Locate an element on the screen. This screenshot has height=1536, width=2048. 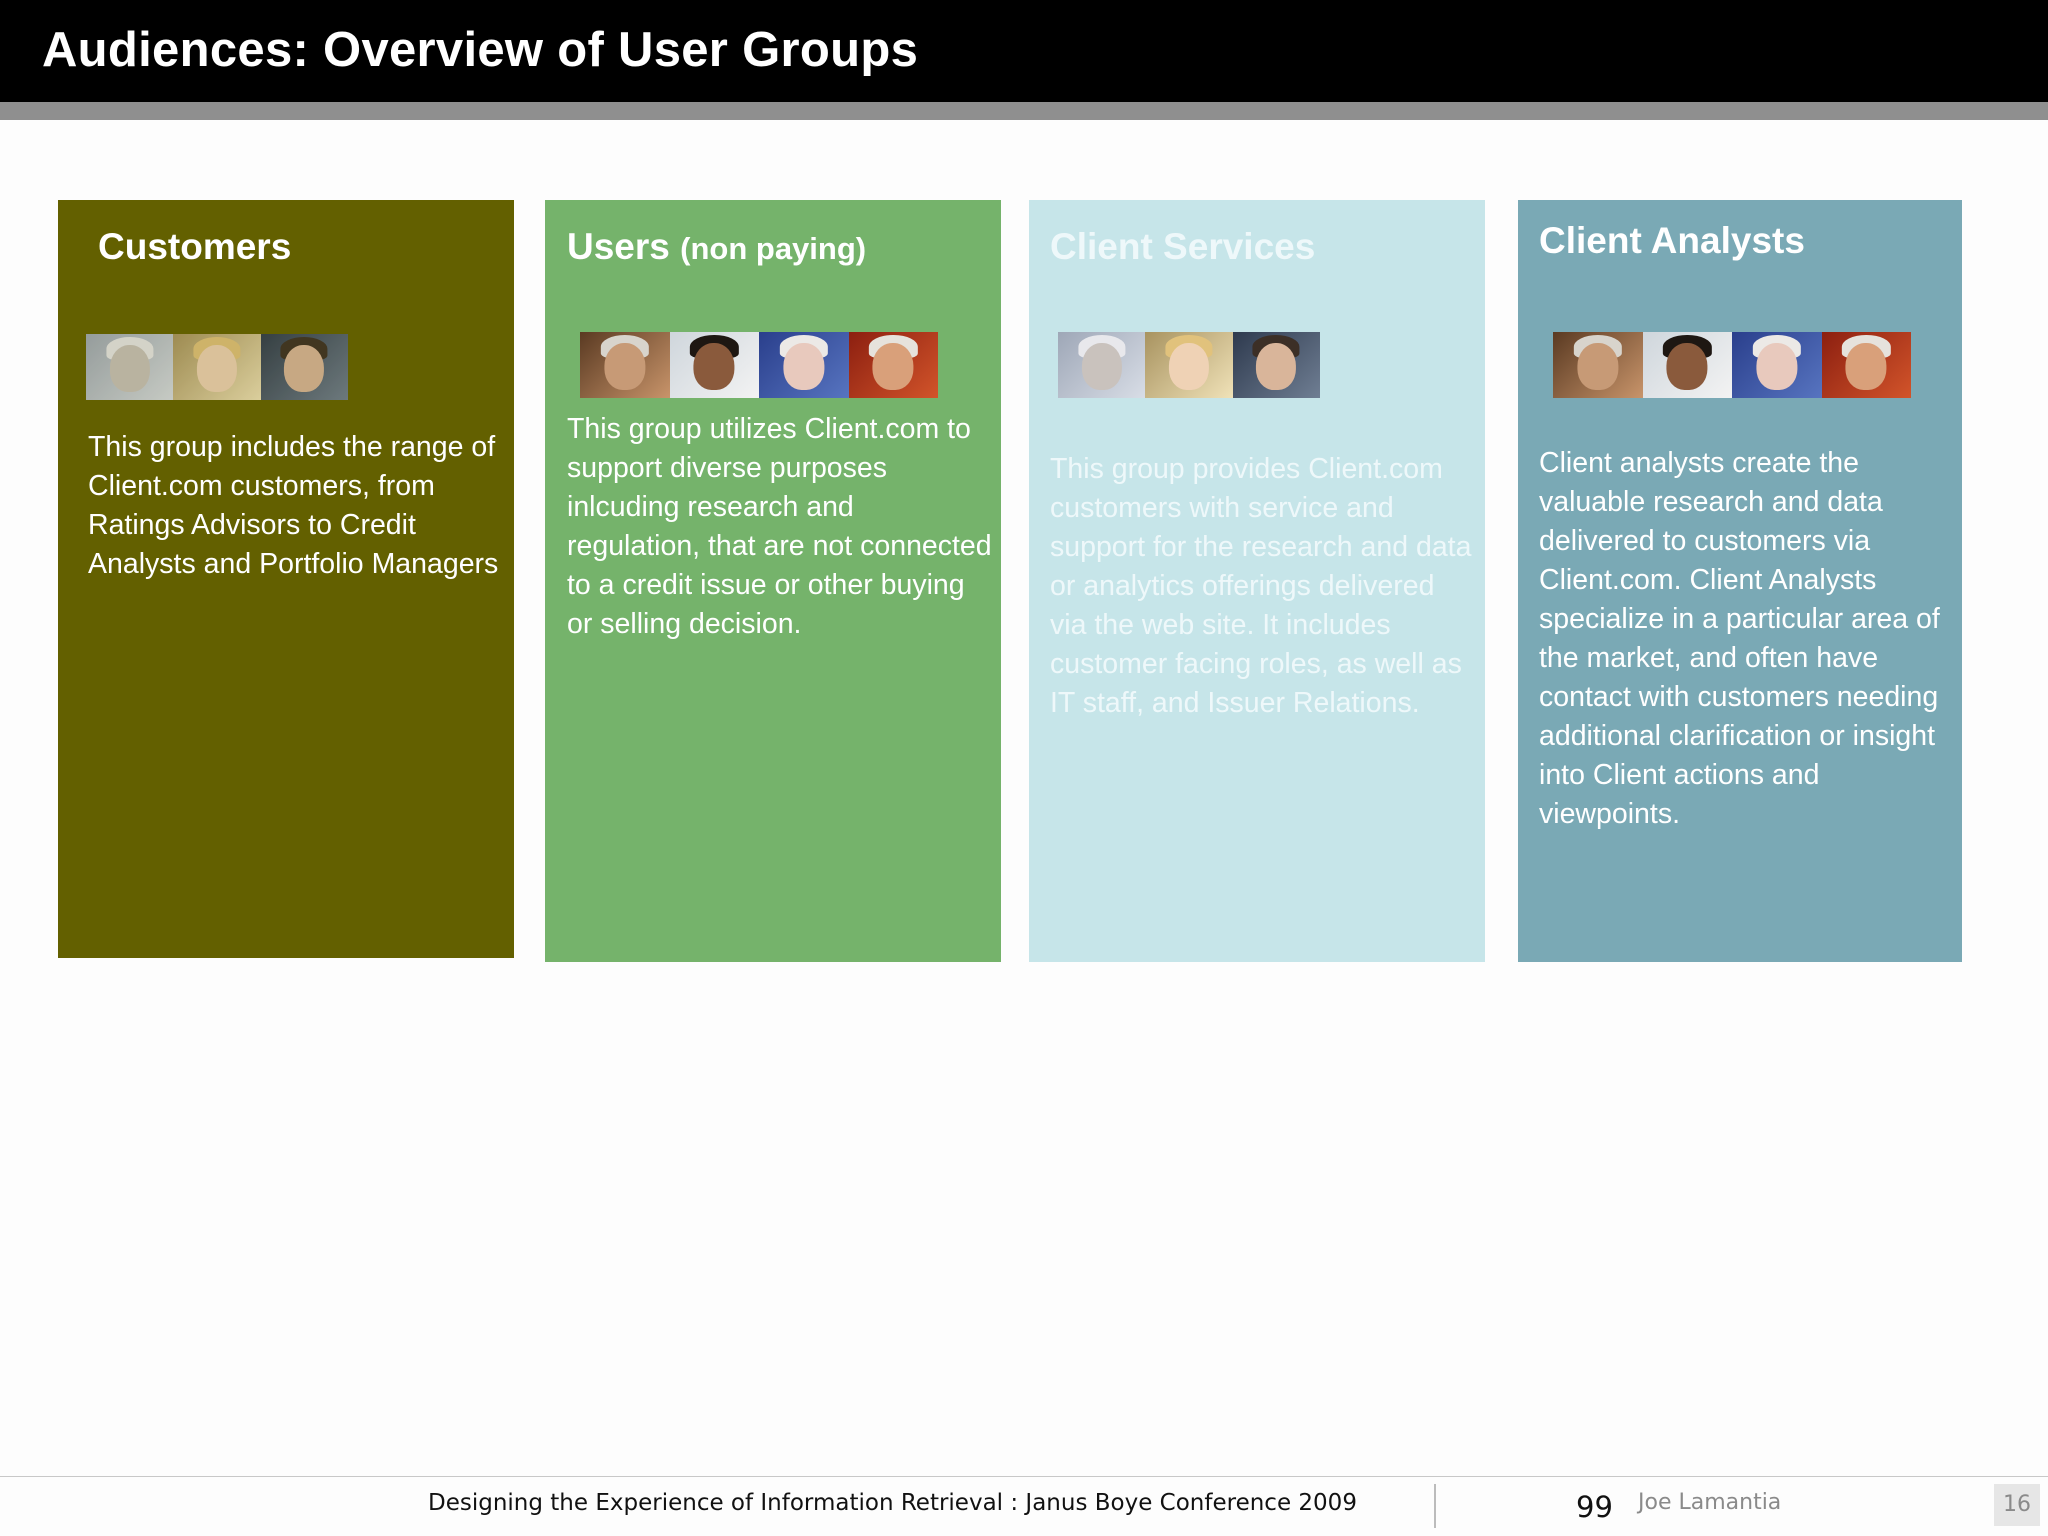
users-title: Users (non paying) is located at coordinates (716, 247).